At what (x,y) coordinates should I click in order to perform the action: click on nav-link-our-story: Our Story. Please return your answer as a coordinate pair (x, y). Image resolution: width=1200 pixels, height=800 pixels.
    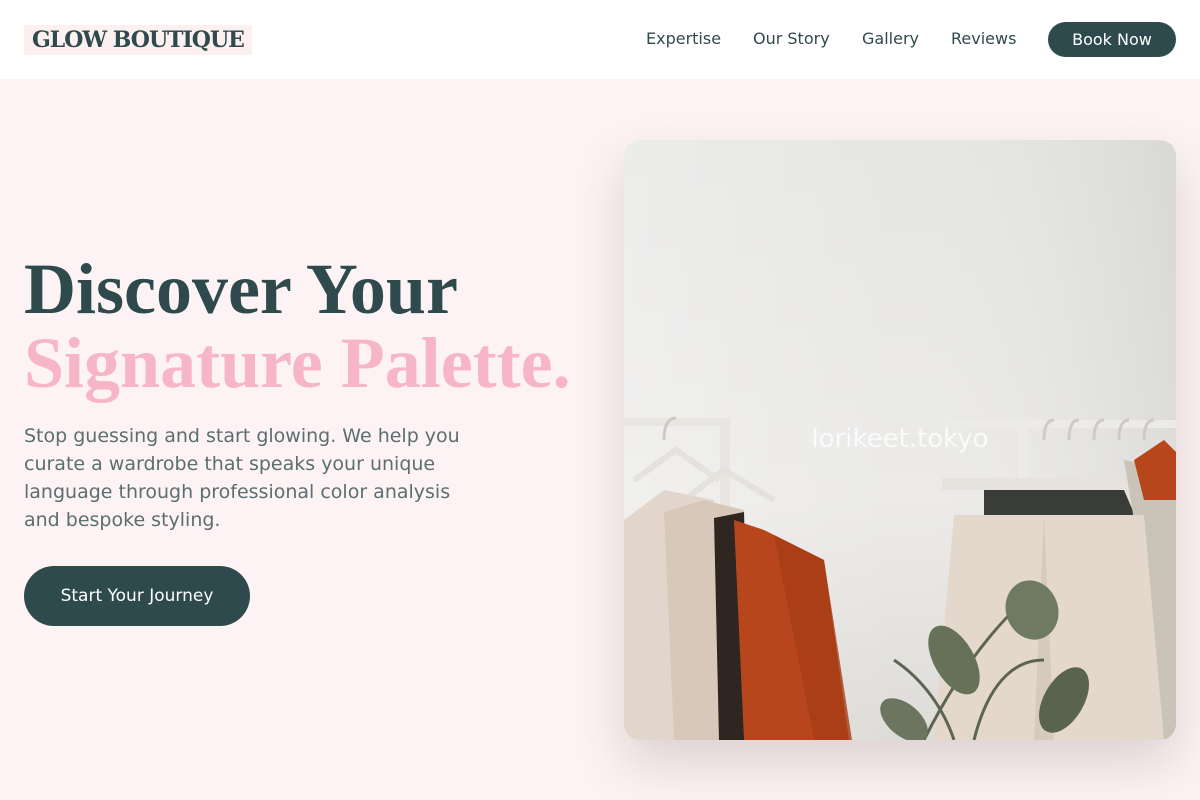
    Looking at the image, I should click on (791, 39).